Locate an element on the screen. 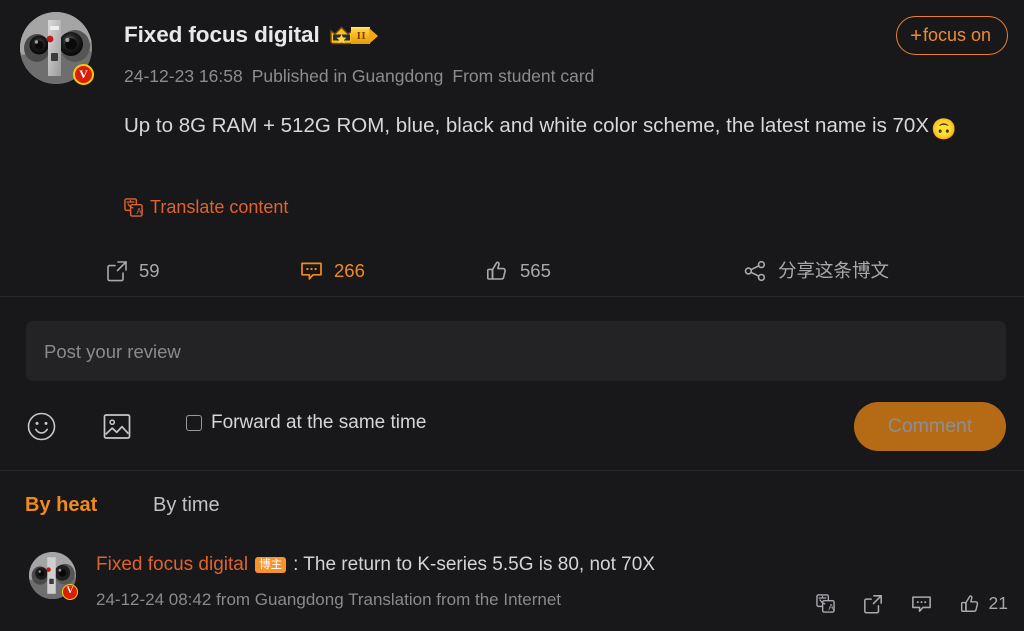  translate-content-link: A Translate content is located at coordinates (206, 207).